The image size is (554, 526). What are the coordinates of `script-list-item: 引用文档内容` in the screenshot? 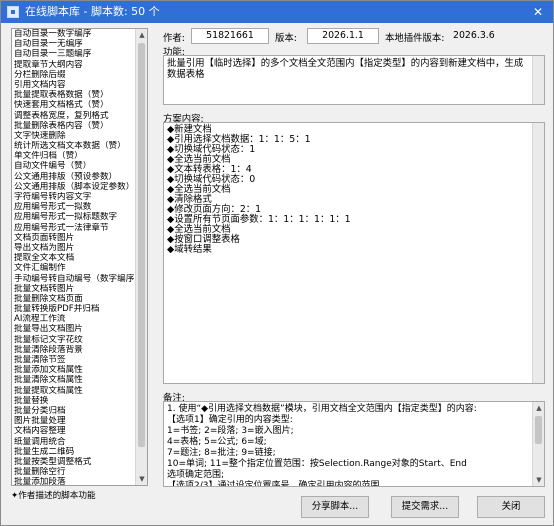 It's located at (79, 85).